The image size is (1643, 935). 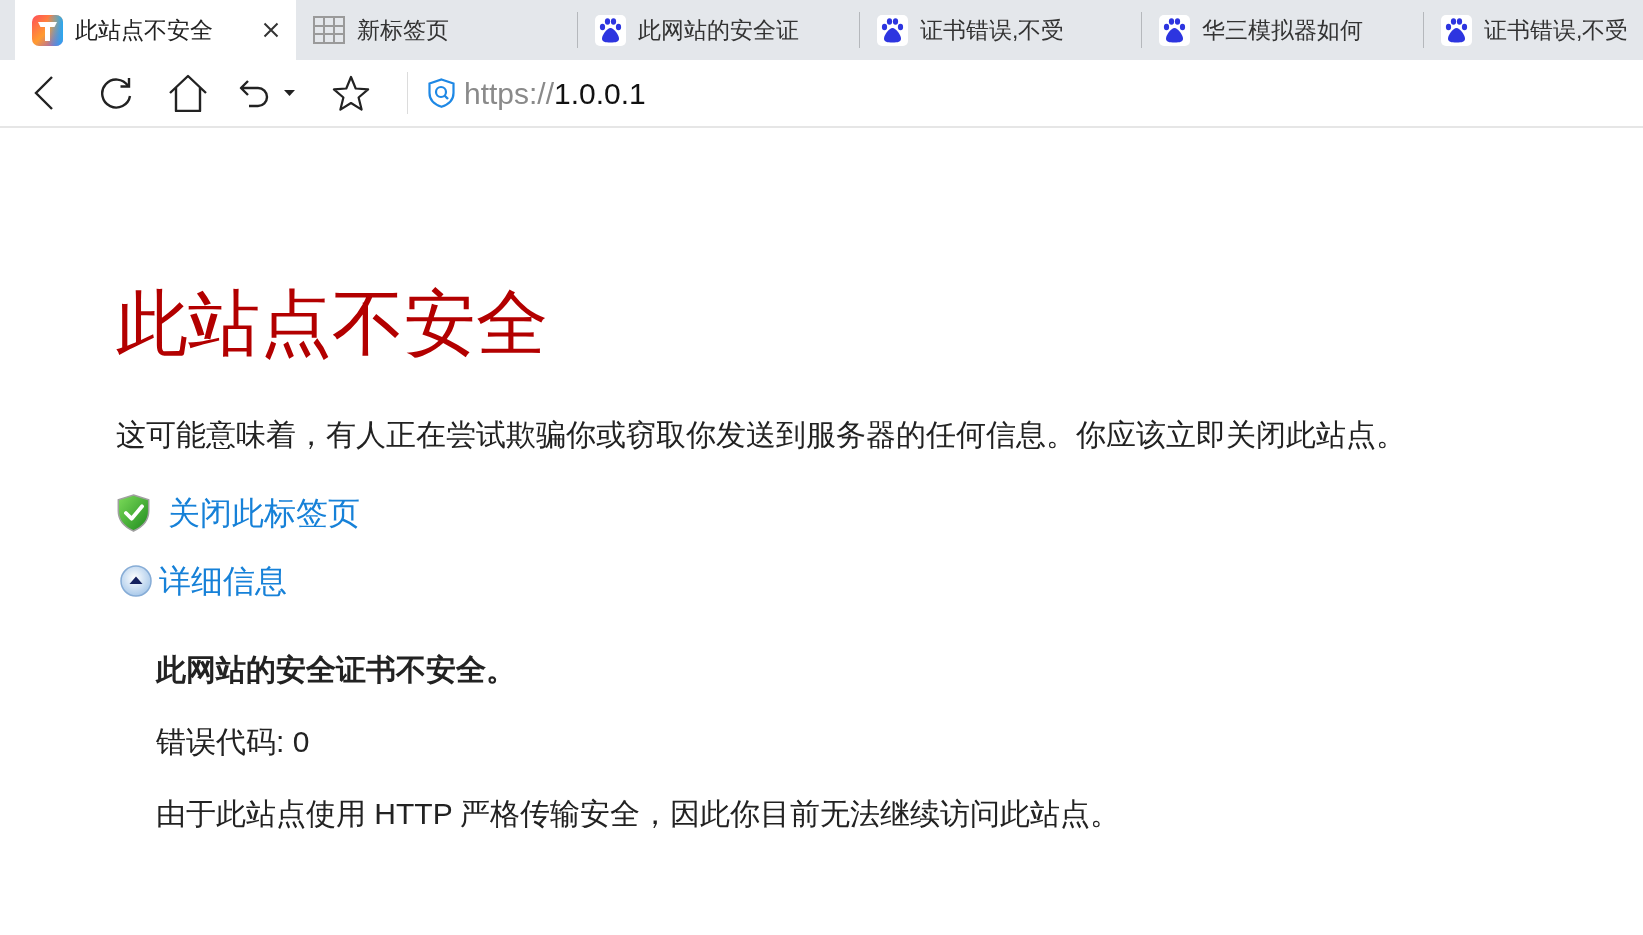 What do you see at coordinates (289, 93) in the screenshot?
I see `caret-icon` at bounding box center [289, 93].